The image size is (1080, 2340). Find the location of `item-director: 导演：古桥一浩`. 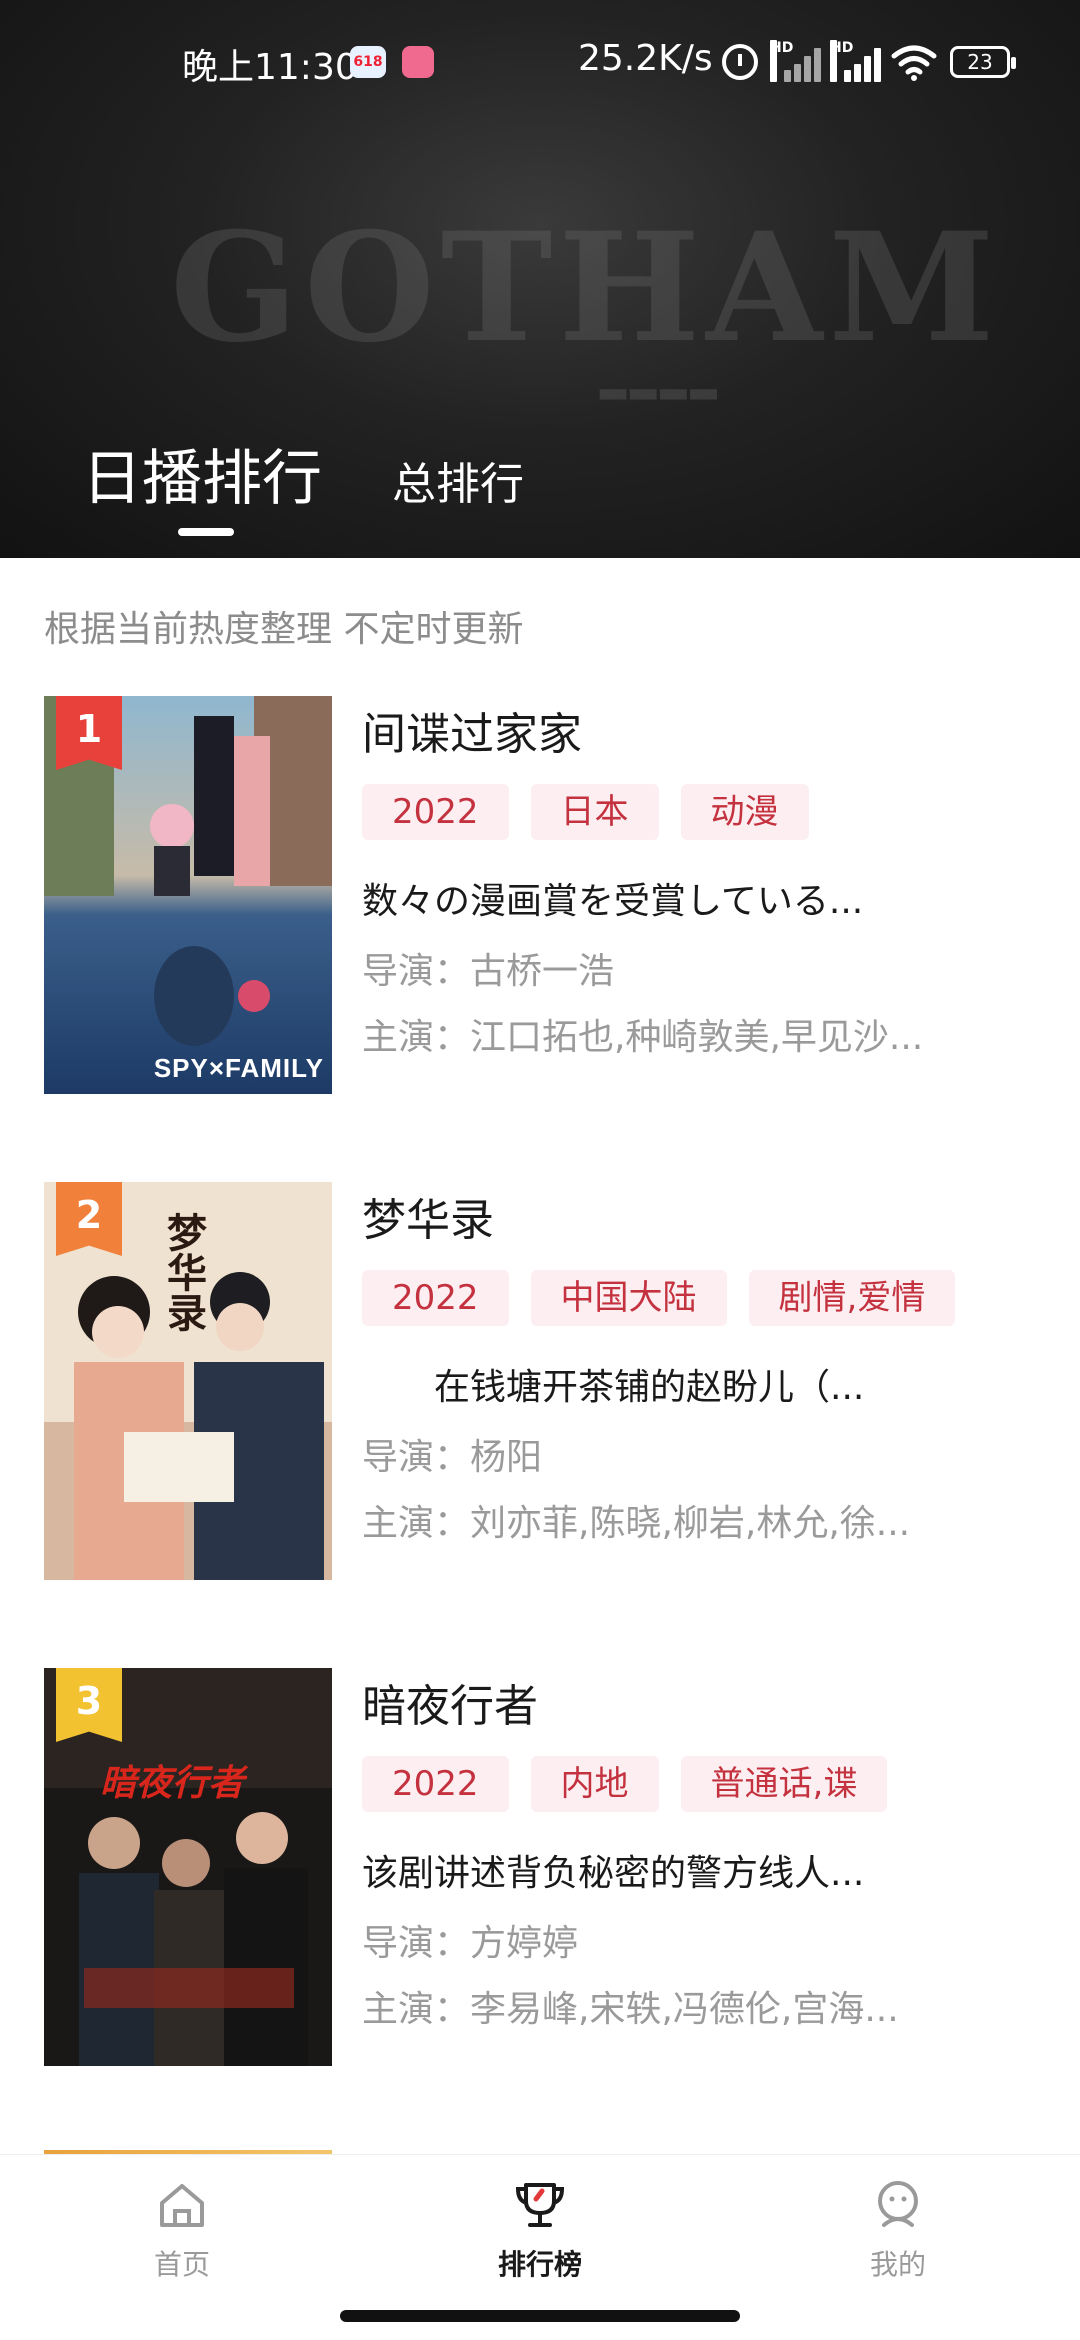

item-director: 导演：古桥一浩 is located at coordinates (488, 971).